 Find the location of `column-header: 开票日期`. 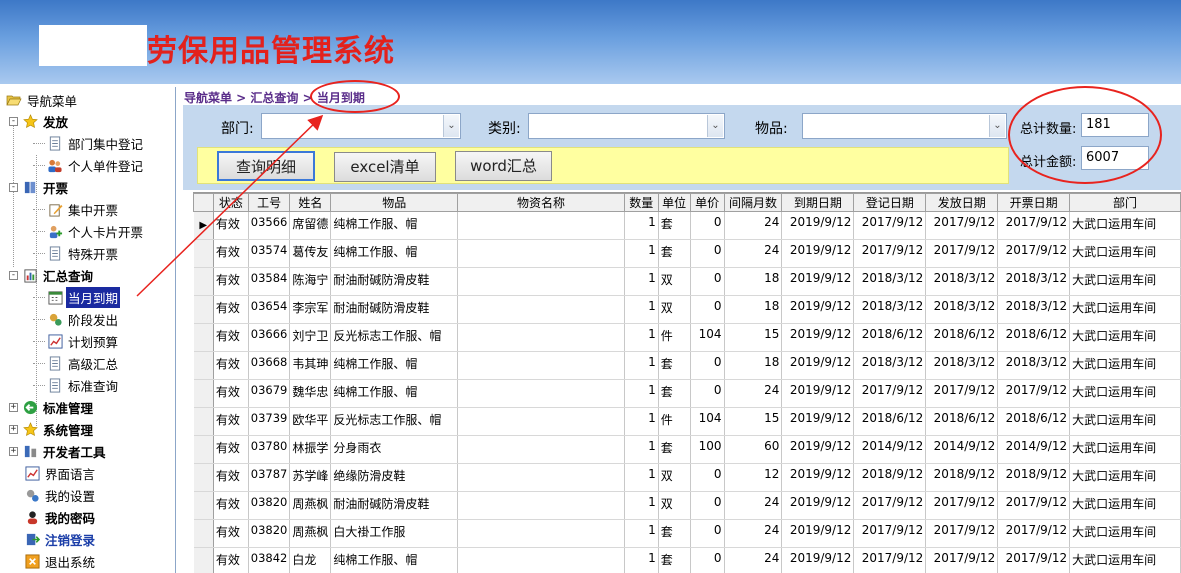

column-header: 开票日期 is located at coordinates (1034, 202).